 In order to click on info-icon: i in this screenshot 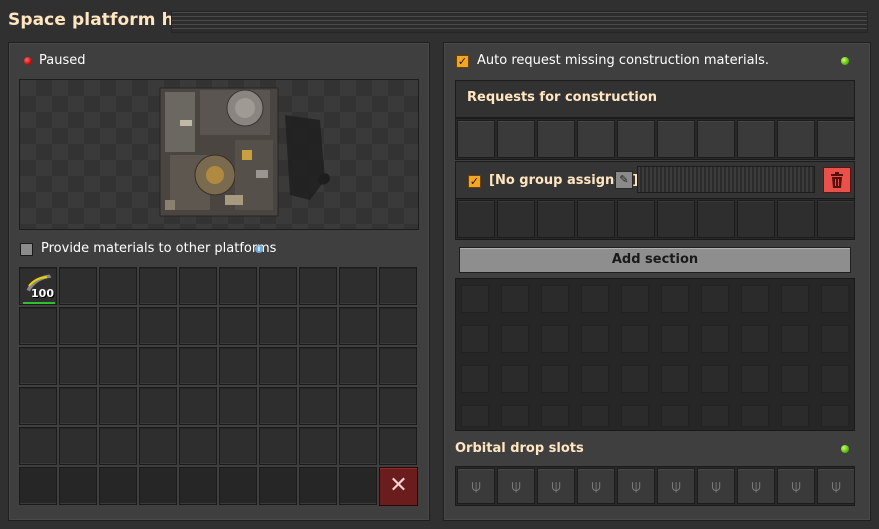, I will do `click(259, 249)`.